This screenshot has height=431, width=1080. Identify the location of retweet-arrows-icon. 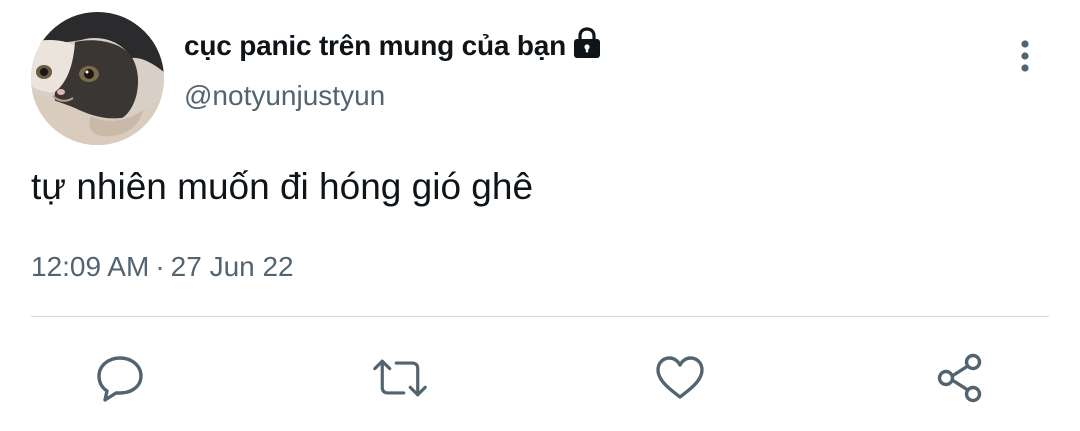
(400, 378).